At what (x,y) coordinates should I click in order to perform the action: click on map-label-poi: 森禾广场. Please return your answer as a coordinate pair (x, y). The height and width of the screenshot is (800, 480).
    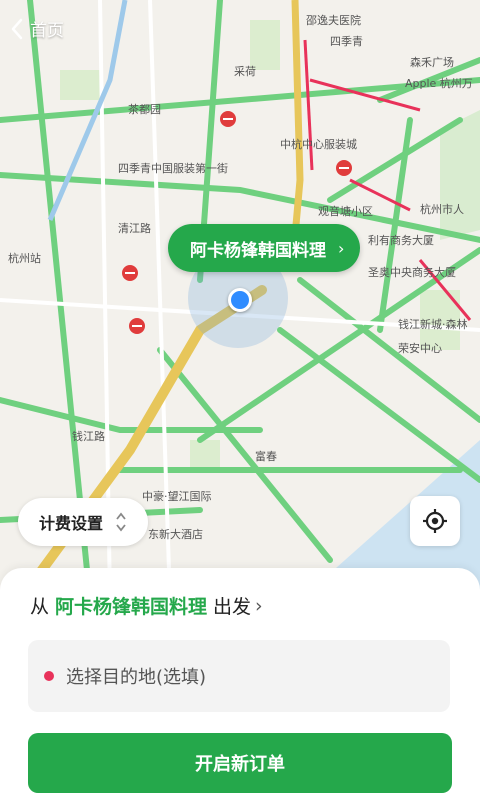
    Looking at the image, I should click on (432, 62).